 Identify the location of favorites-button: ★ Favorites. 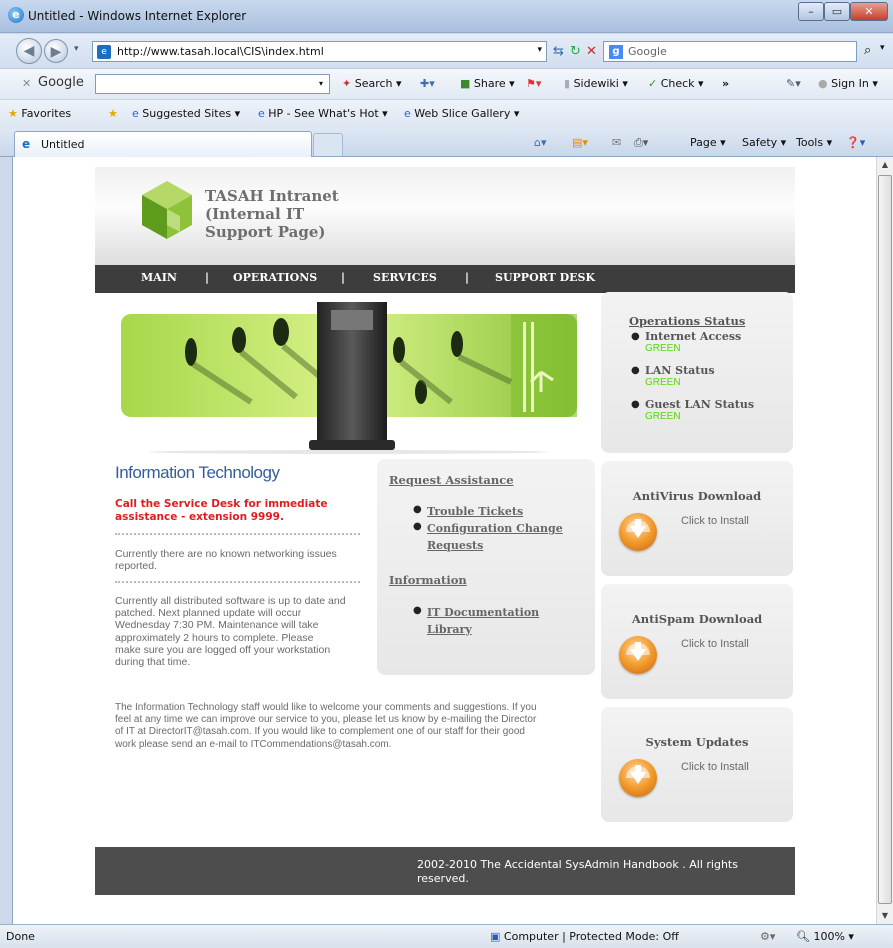
(39, 113).